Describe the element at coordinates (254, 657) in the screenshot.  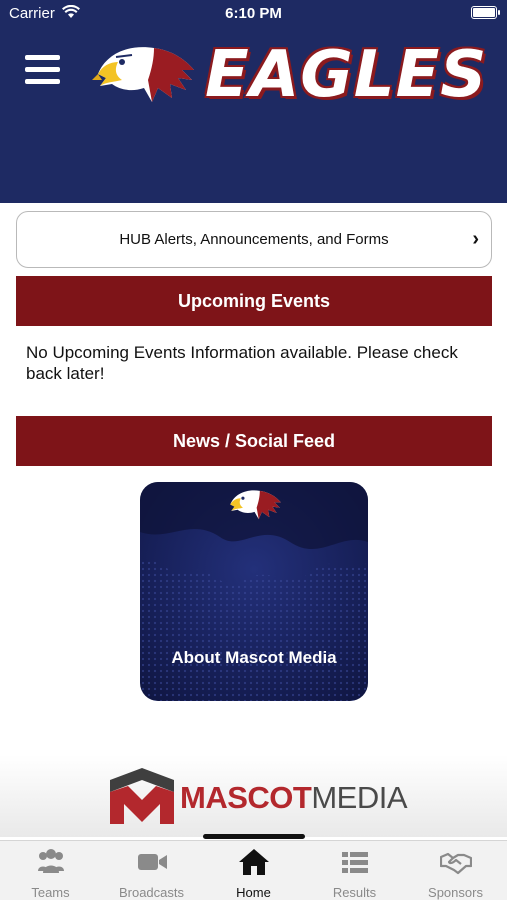
I see `about-mascot-media-label: About Mascot Media` at that location.